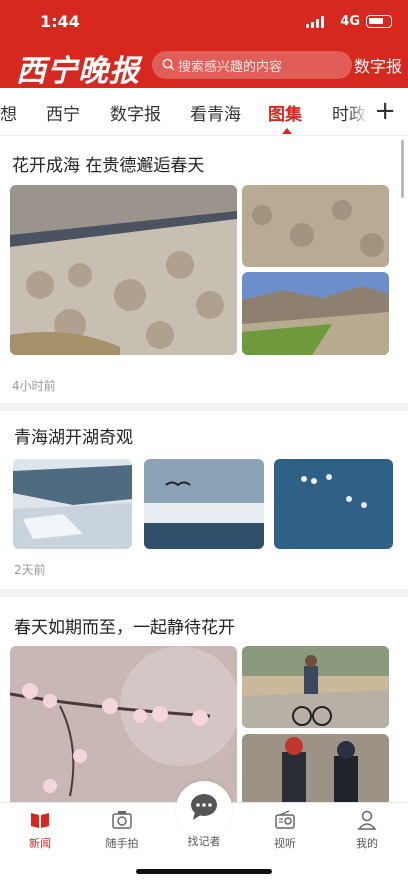 This screenshot has height=883, width=408. Describe the element at coordinates (367, 843) in the screenshot. I see `tab-label: 我的` at that location.